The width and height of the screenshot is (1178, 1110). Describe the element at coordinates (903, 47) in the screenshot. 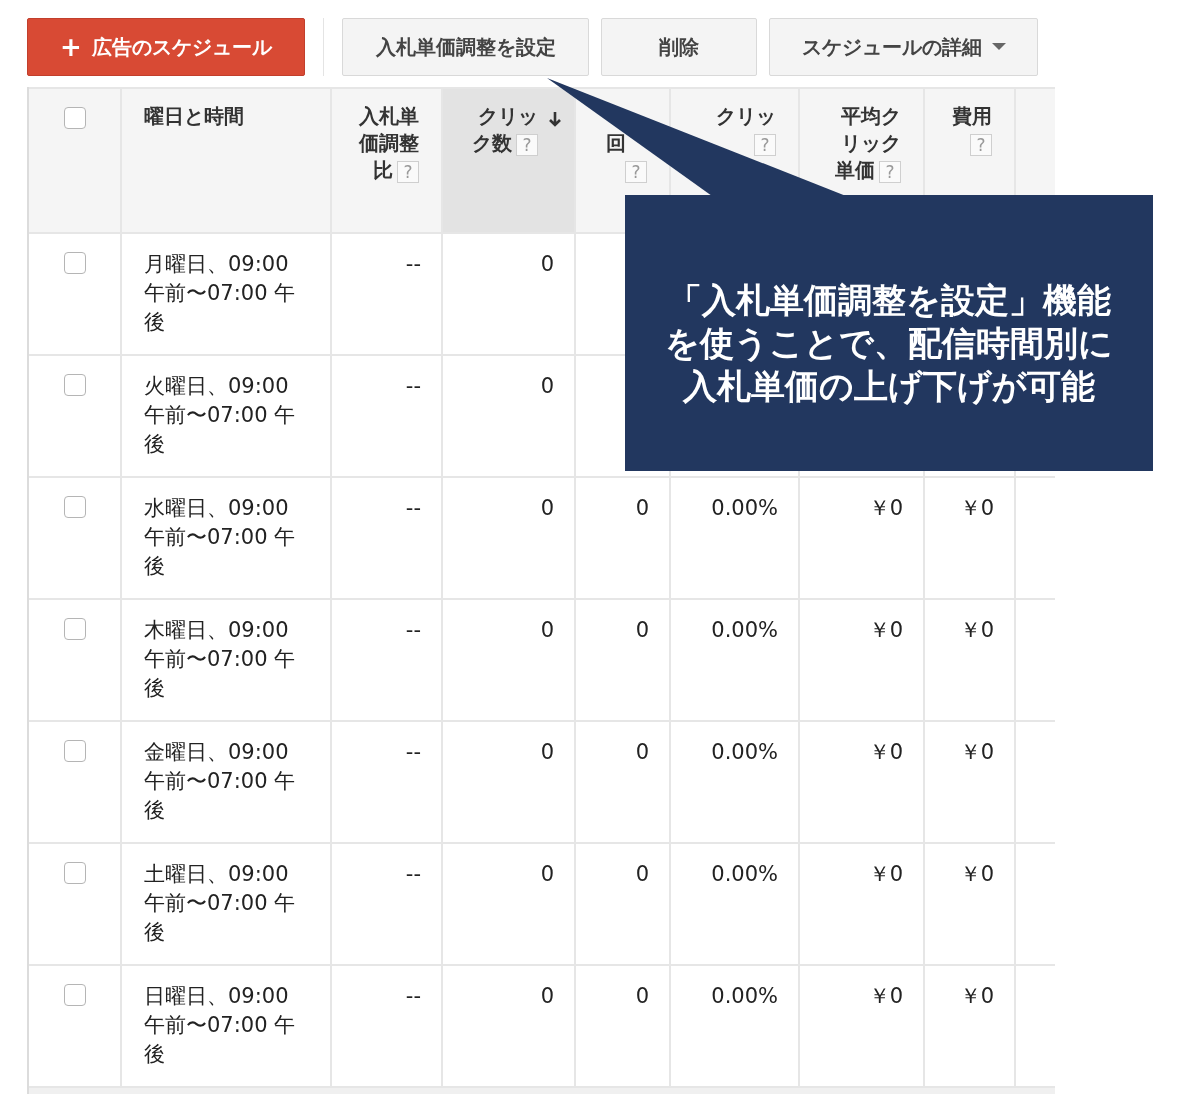

I see `toolbar-button: スケジュールの詳細` at that location.